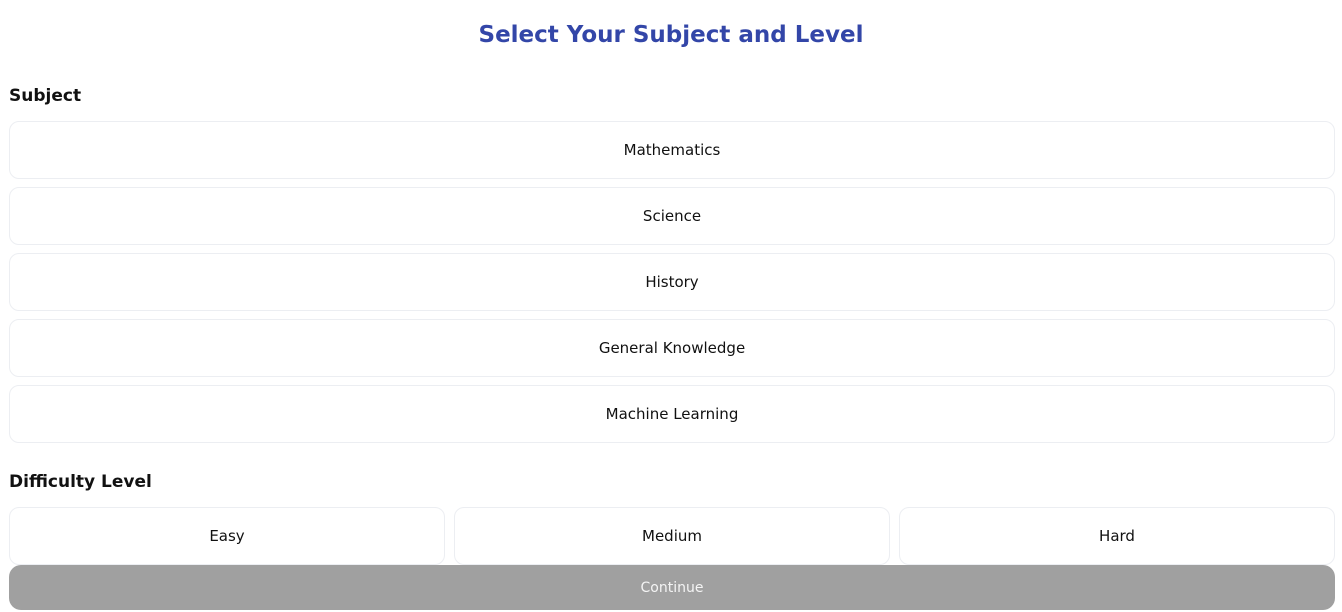  What do you see at coordinates (227, 536) in the screenshot?
I see `difficulty-option-easy: Easy` at bounding box center [227, 536].